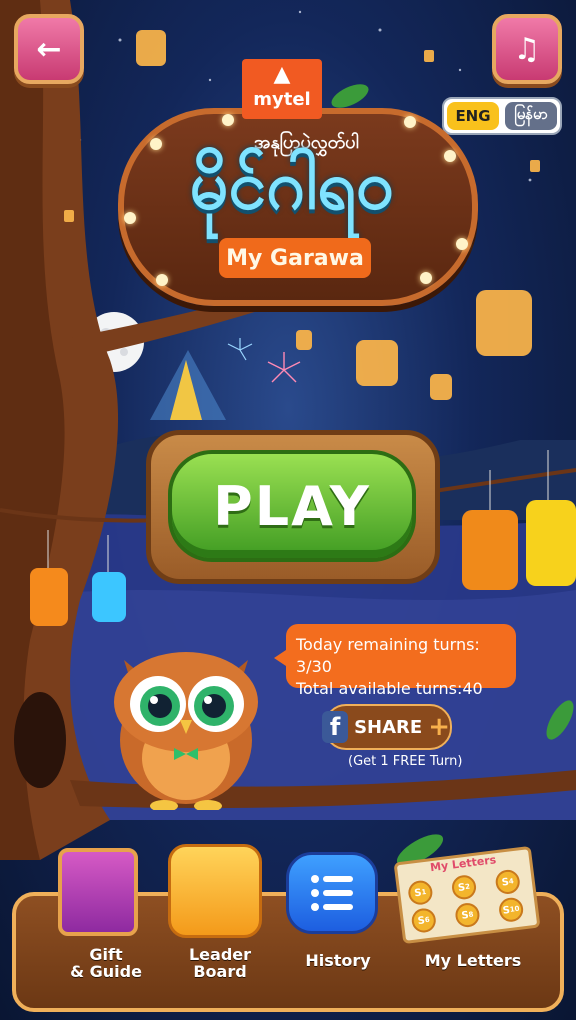  What do you see at coordinates (220, 954) in the screenshot?
I see `nav-leader-label-1: Leader` at bounding box center [220, 954].